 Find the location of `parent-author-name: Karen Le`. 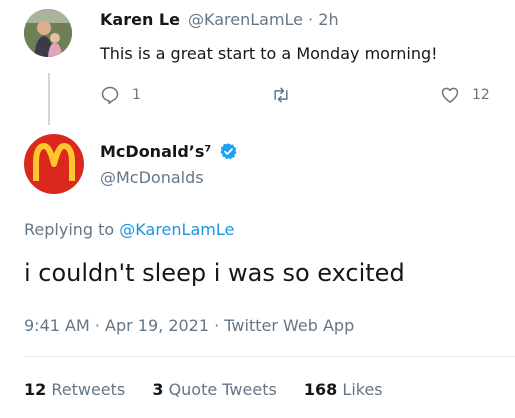

parent-author-name: Karen Le is located at coordinates (140, 19).